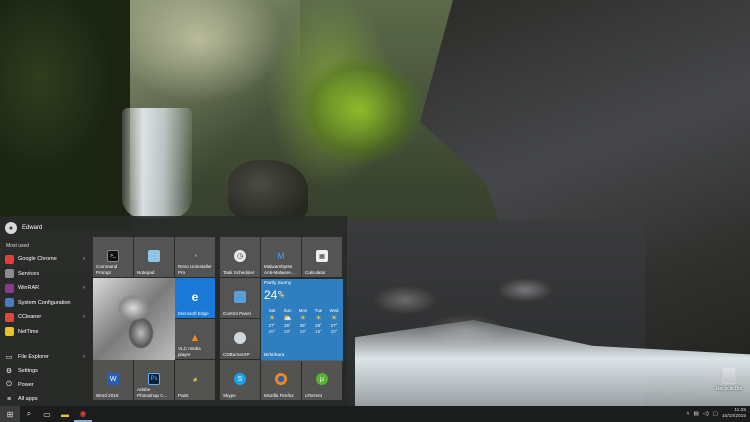 The image size is (750, 422). I want to click on system-item-label: All apps, so click(28, 399).